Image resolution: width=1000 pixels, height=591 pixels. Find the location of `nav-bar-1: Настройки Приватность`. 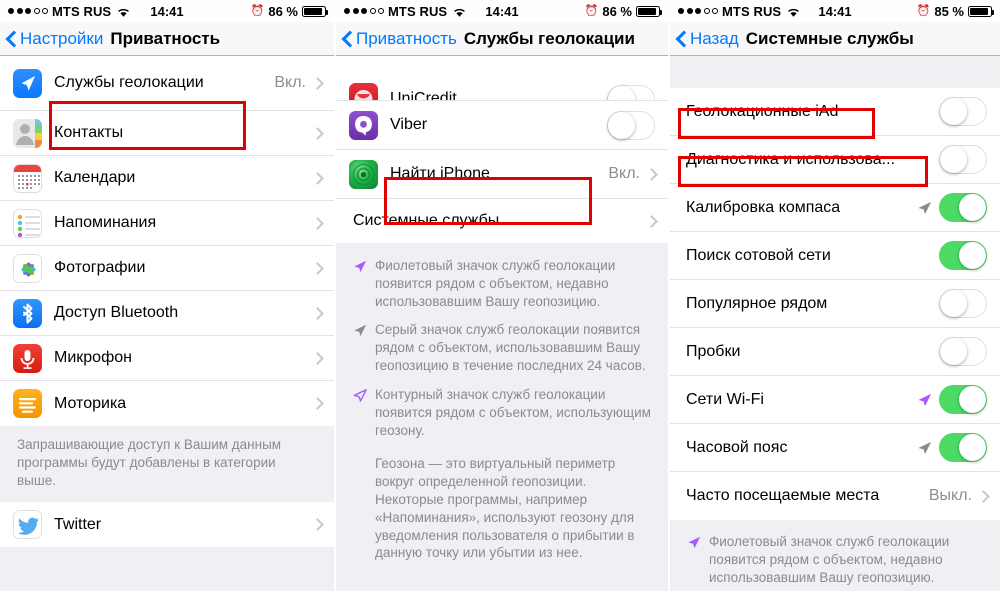

nav-bar-1: Настройки Приватность is located at coordinates (167, 39).